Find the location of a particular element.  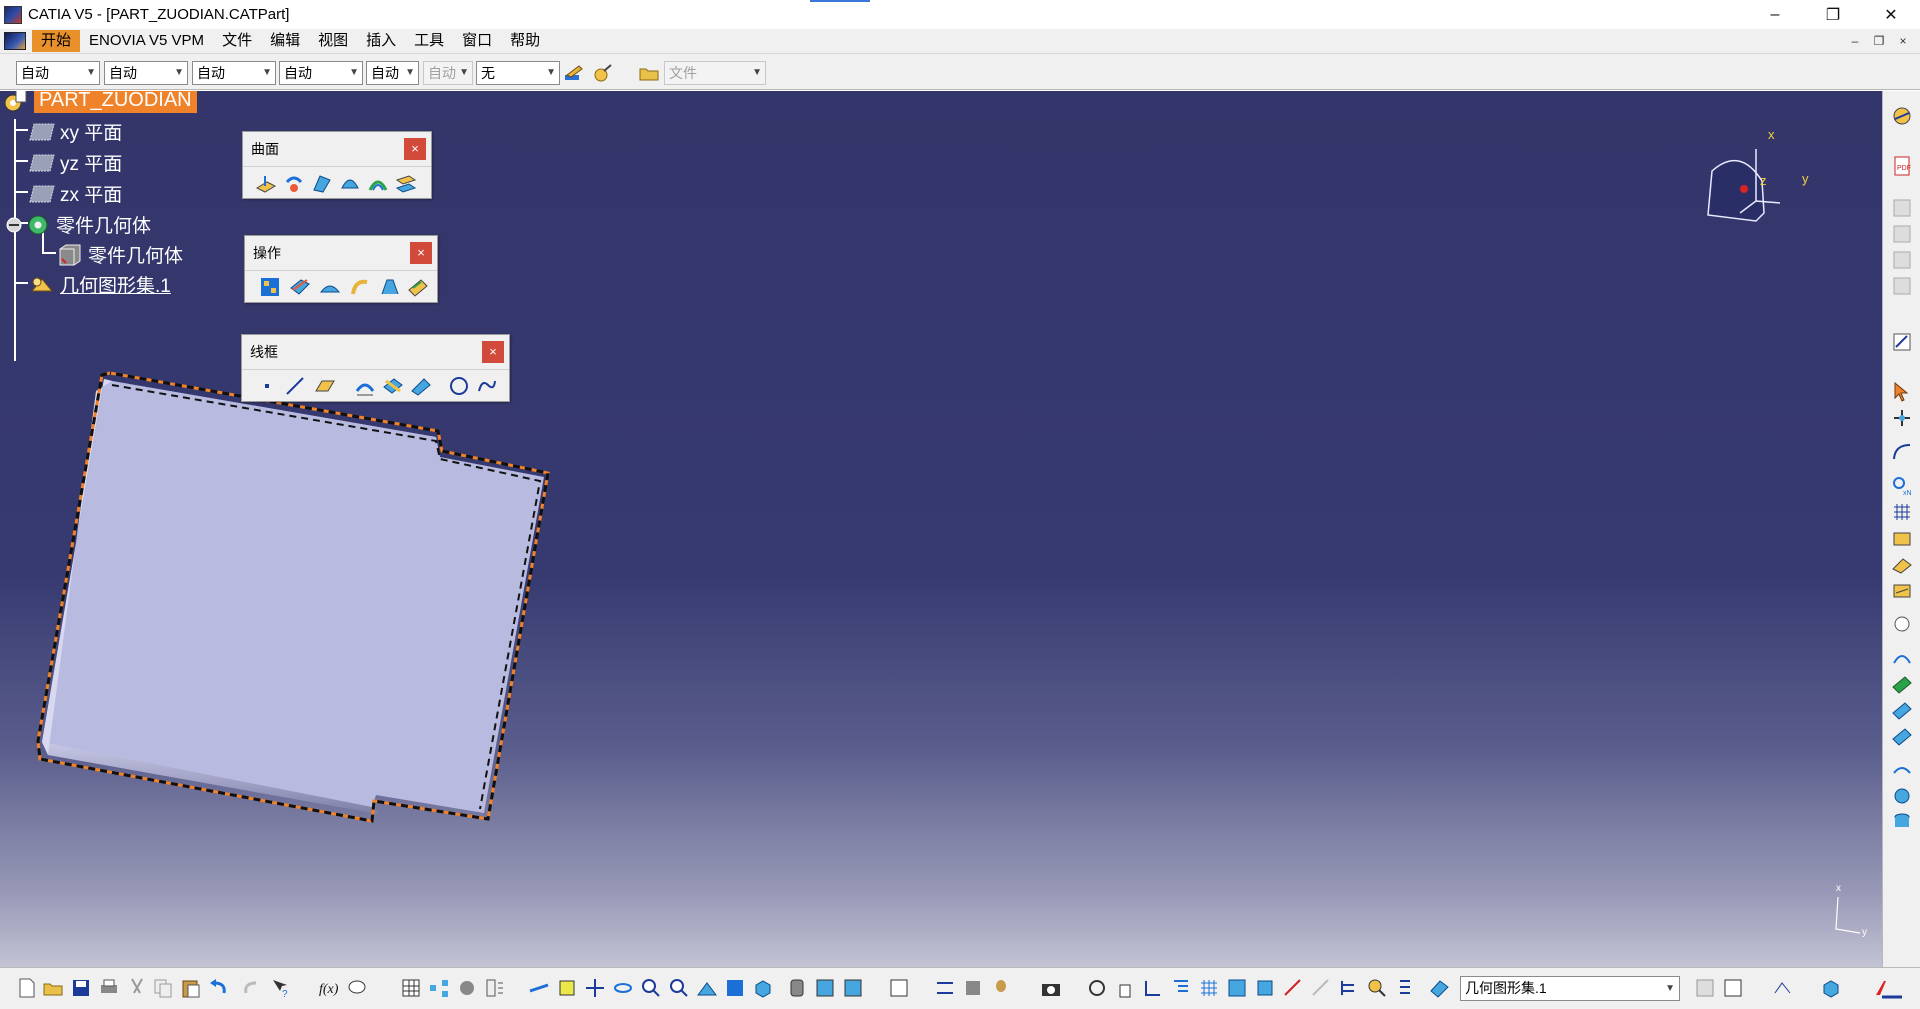

translate-icon is located at coordinates (390, 287).